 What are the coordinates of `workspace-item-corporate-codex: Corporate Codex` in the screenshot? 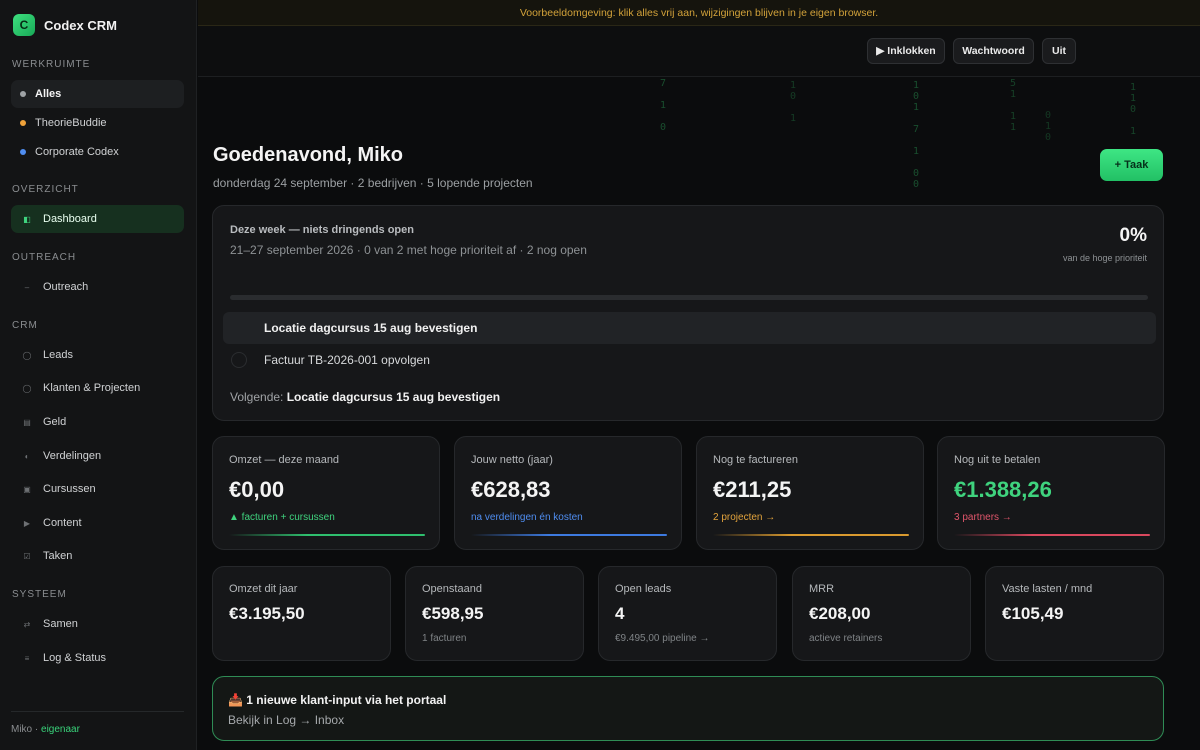 It's located at (97, 152).